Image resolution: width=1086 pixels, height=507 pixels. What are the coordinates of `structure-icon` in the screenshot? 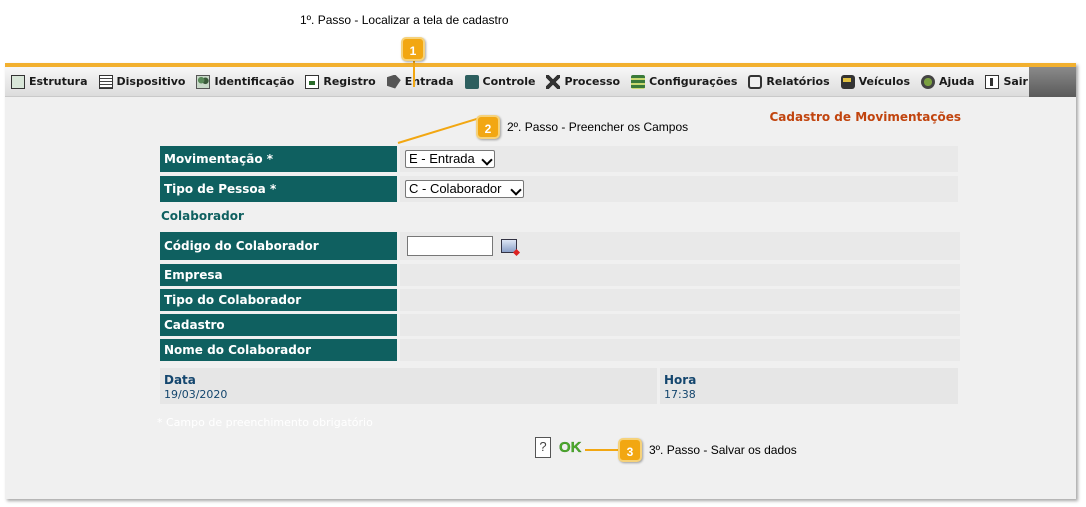 It's located at (18, 81).